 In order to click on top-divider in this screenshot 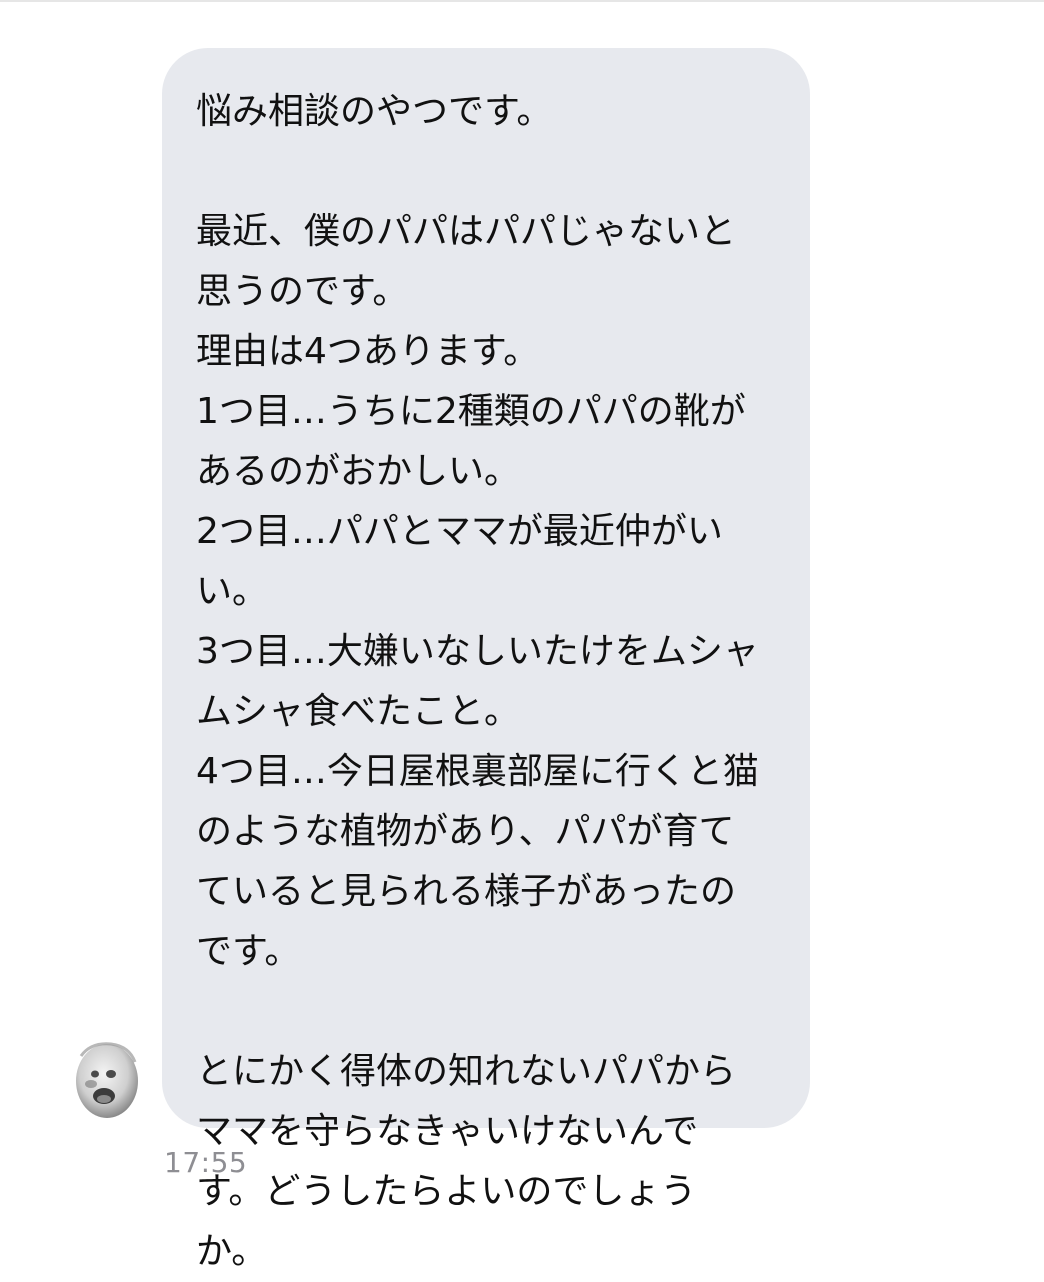, I will do `click(522, 1)`.